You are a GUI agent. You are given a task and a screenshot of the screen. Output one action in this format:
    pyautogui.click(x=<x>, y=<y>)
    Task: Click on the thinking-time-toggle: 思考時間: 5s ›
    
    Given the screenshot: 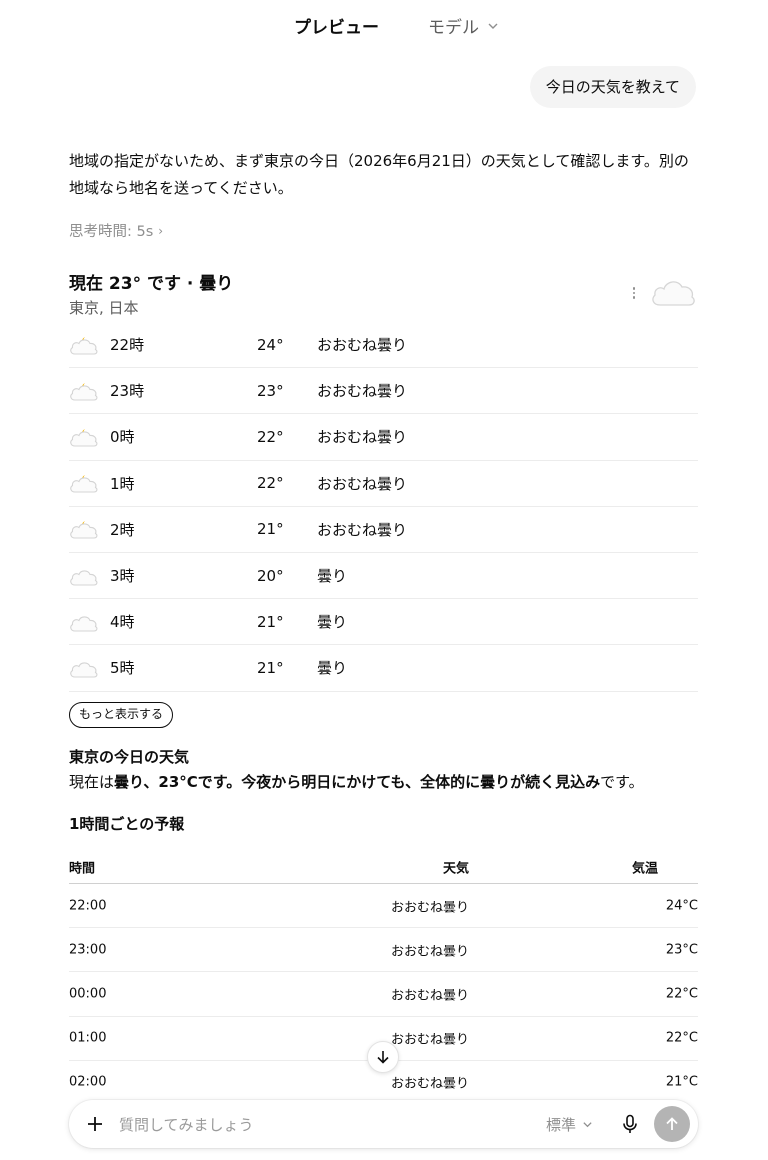 What is the action you would take?
    pyautogui.click(x=116, y=230)
    